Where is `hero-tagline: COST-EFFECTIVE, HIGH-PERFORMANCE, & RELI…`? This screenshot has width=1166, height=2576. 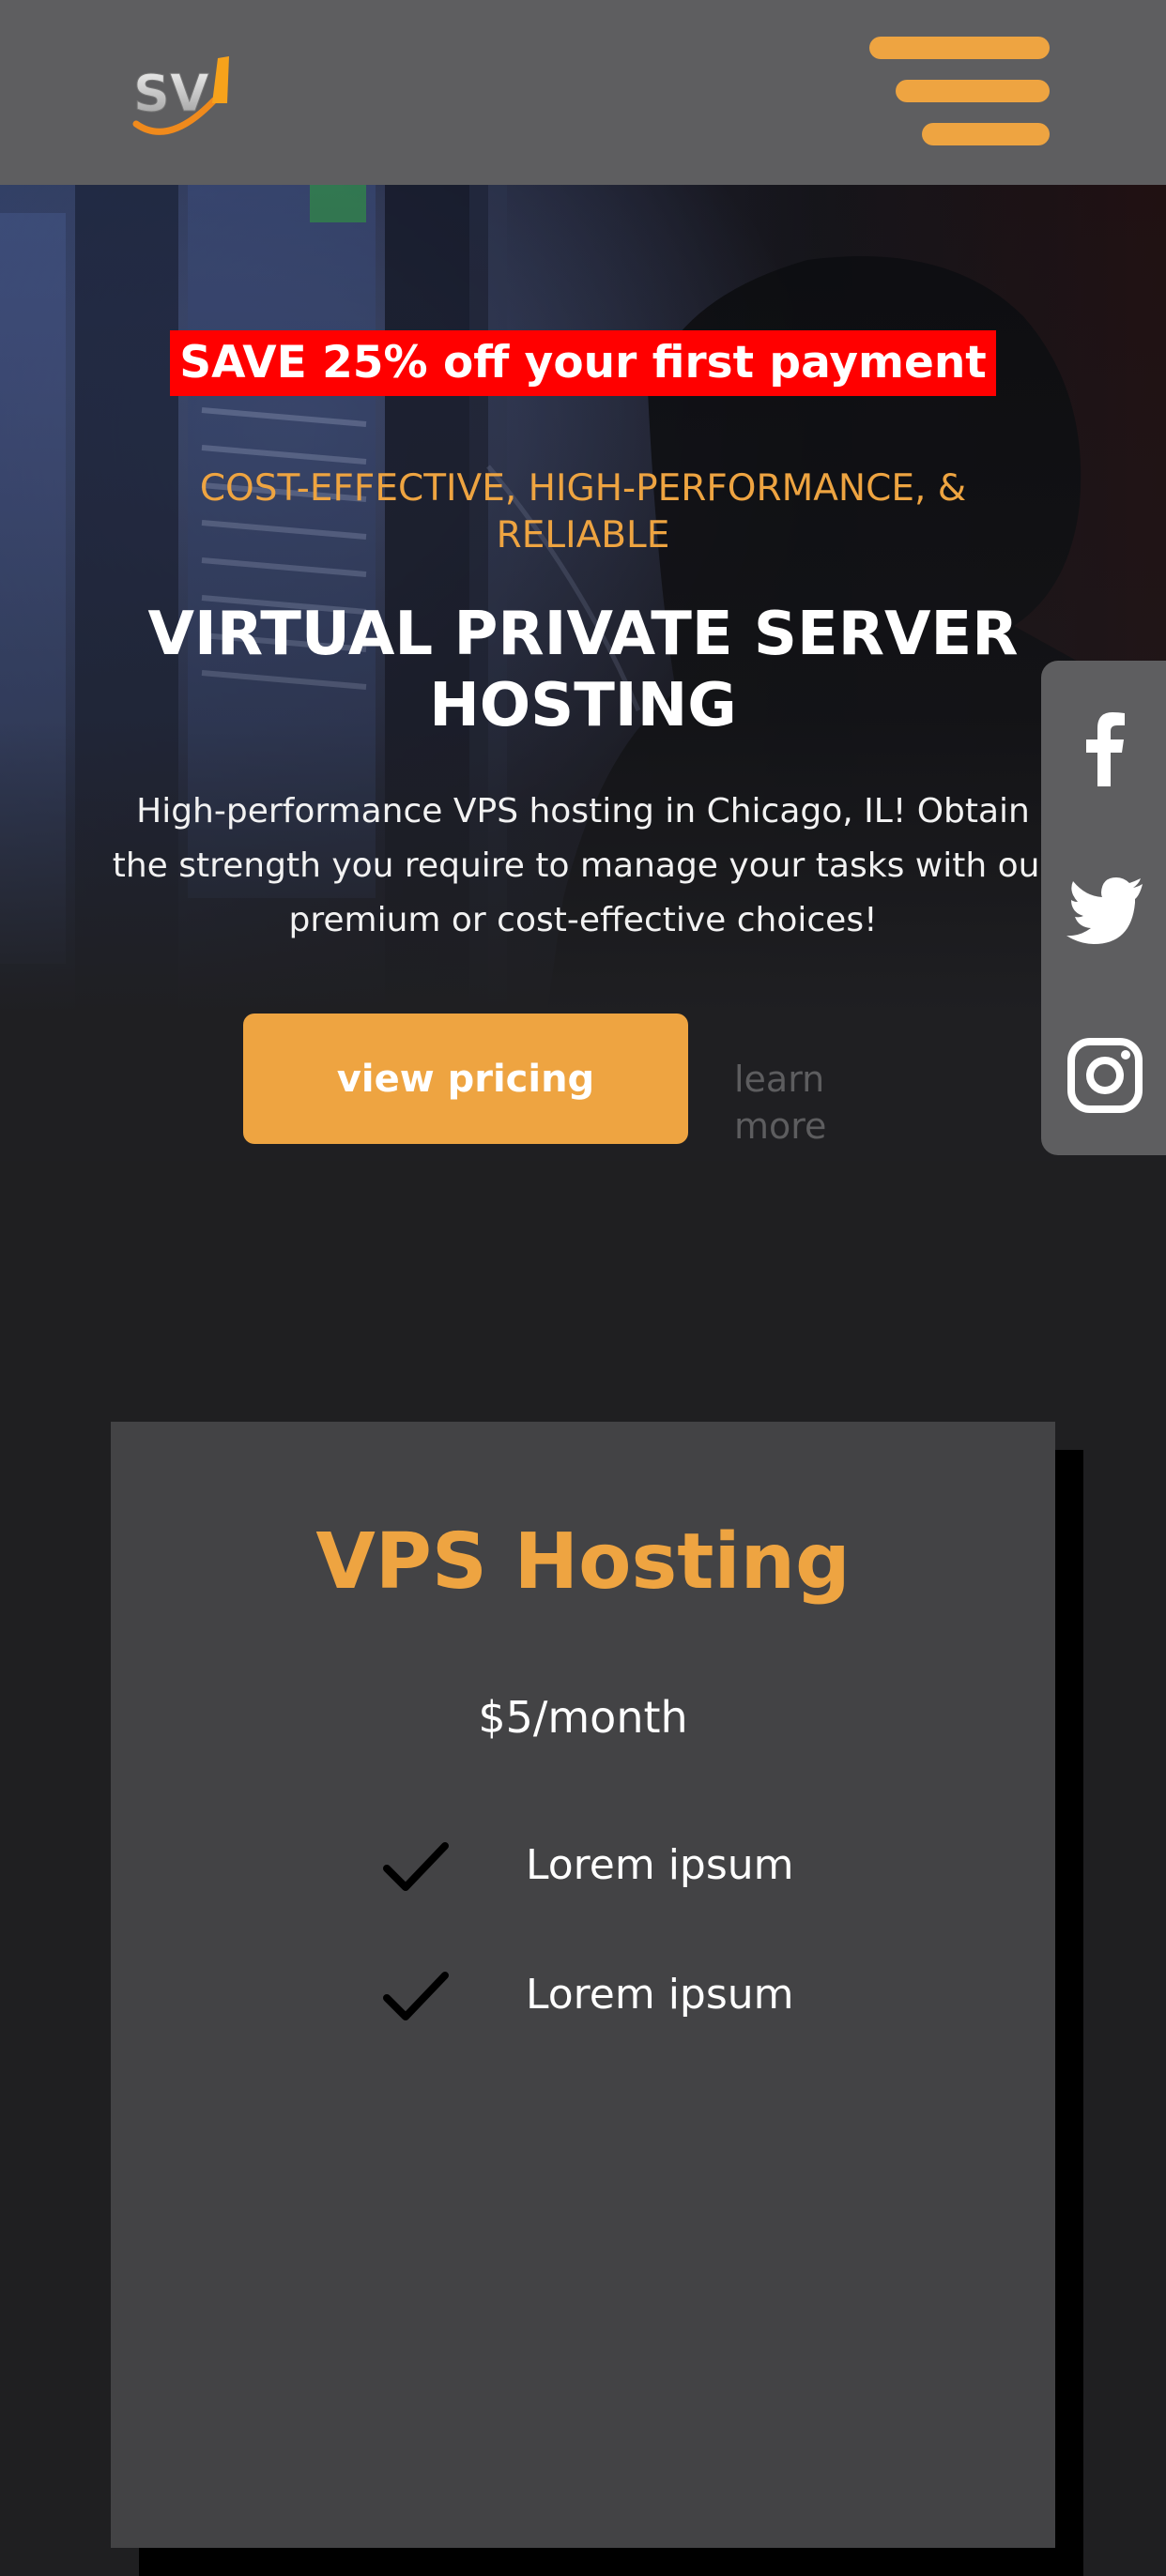 hero-tagline: COST-EFFECTIVE, HIGH-PERFORMANCE, & RELI… is located at coordinates (583, 511).